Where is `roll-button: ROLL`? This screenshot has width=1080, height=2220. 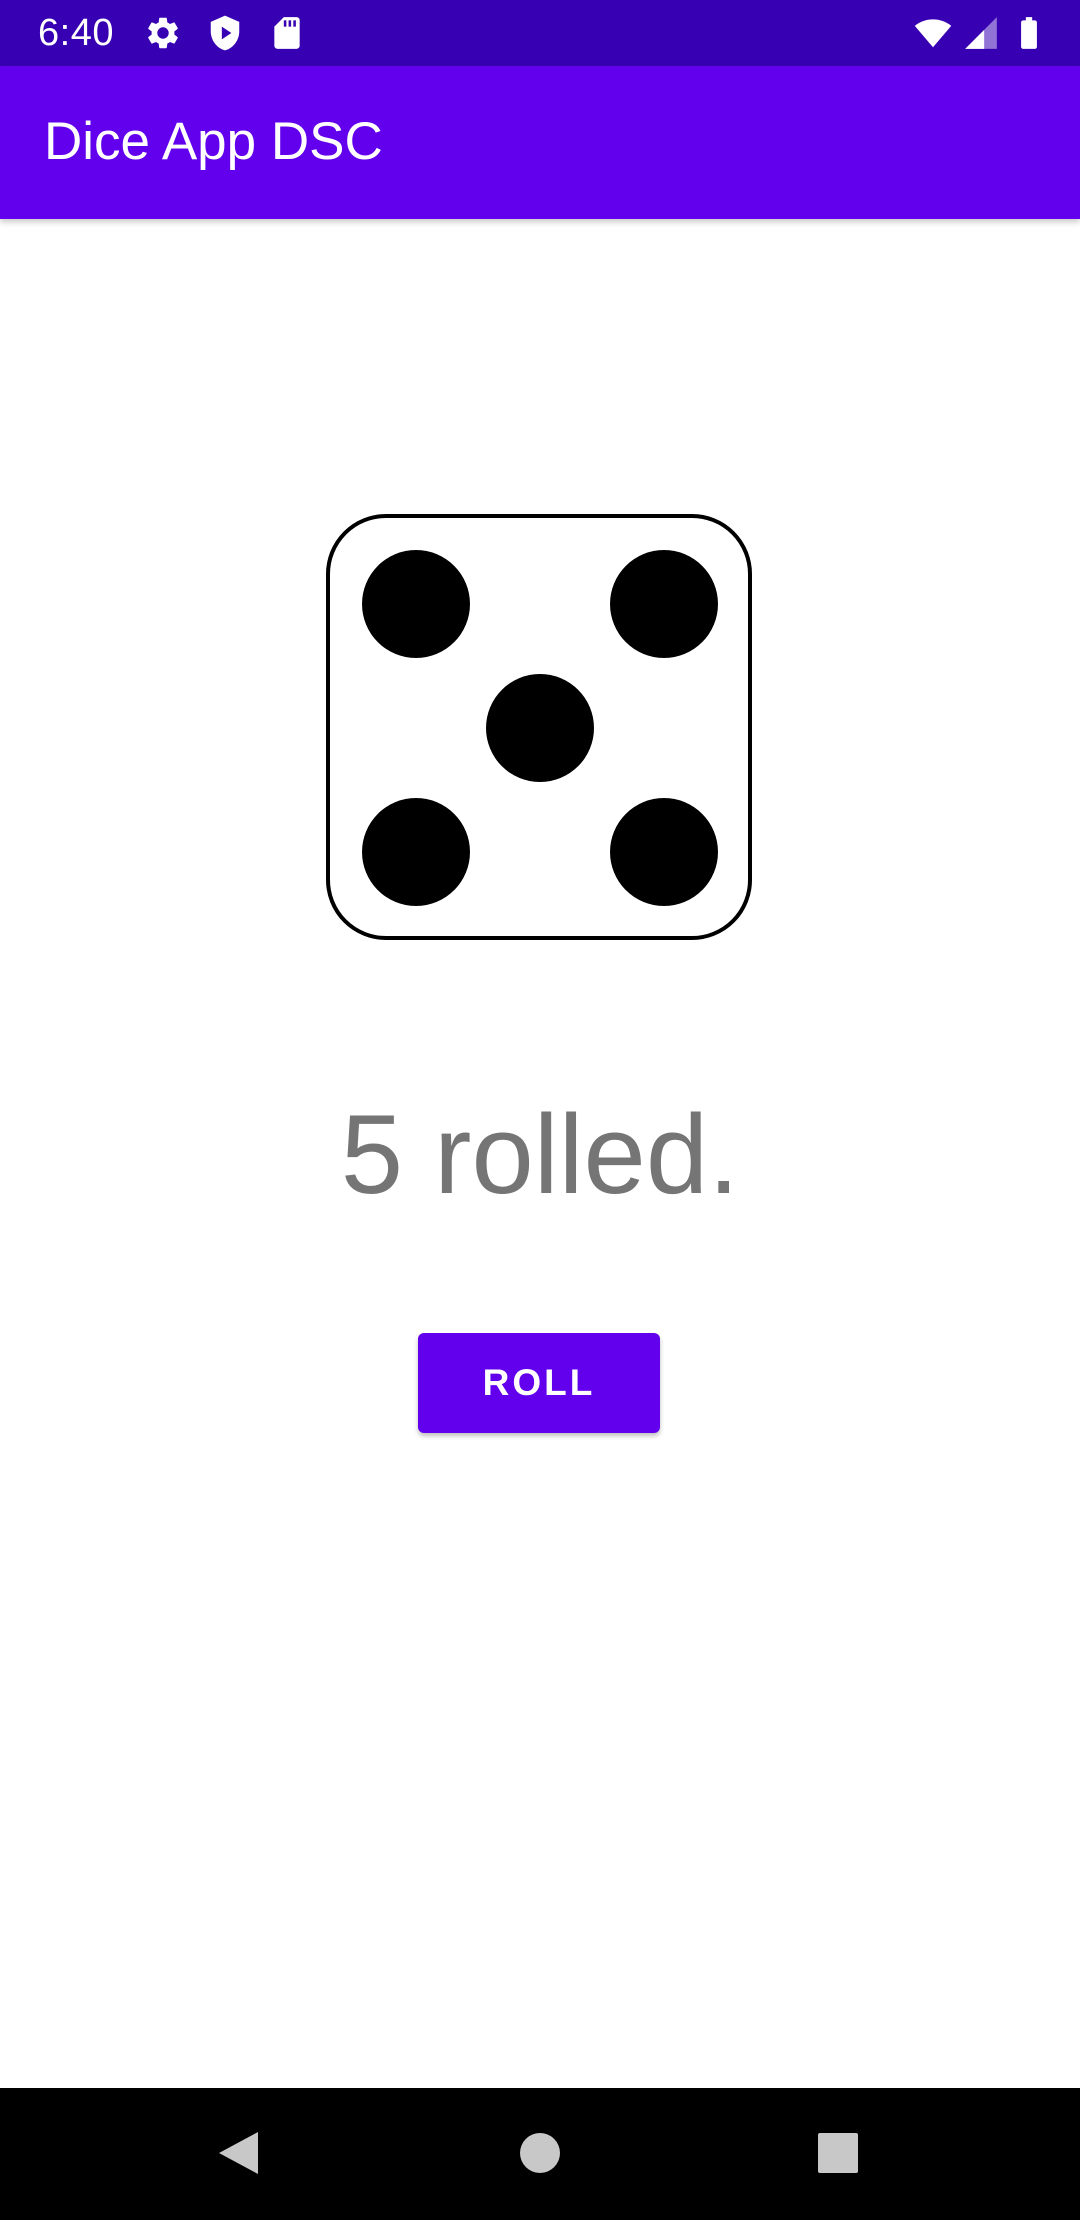 roll-button: ROLL is located at coordinates (539, 1383).